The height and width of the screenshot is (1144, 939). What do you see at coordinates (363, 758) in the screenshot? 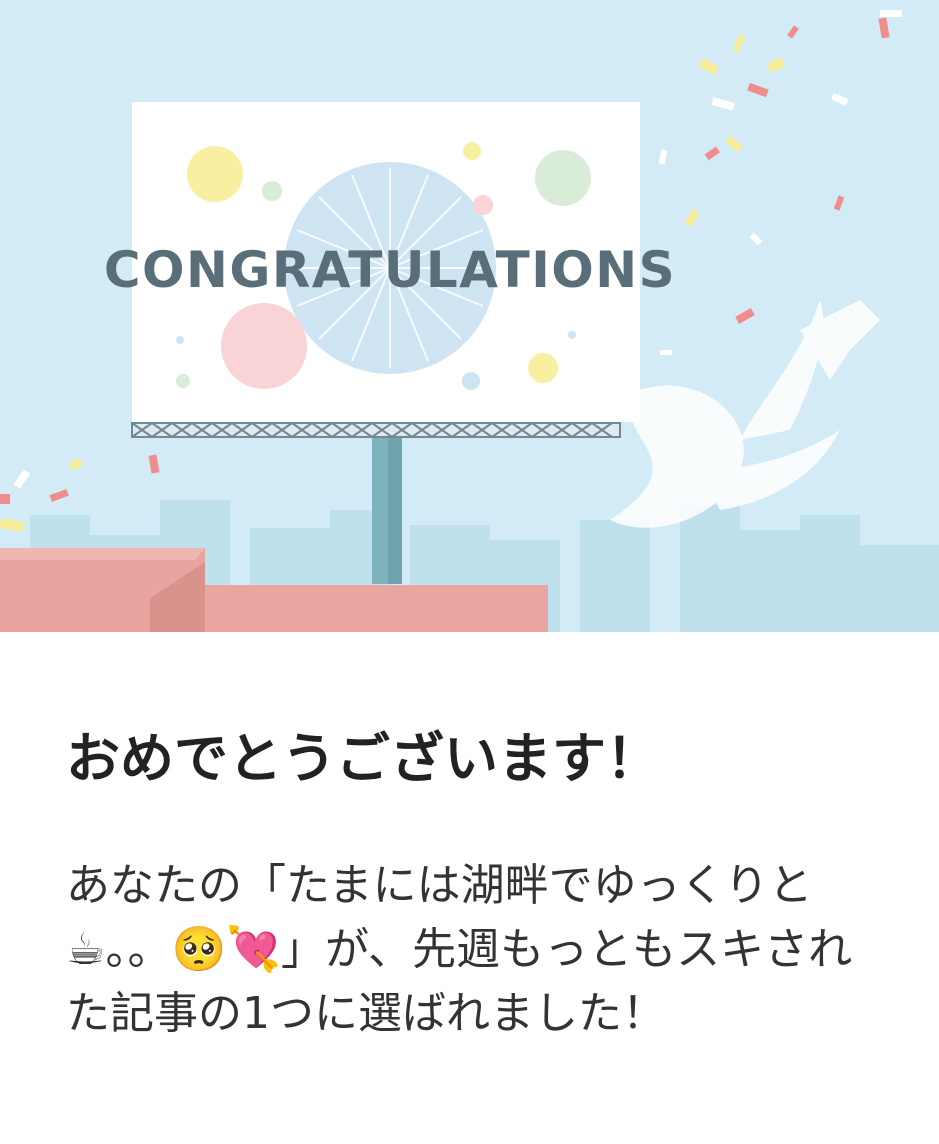
I see `congratulations-title: おめでとうございます！` at bounding box center [363, 758].